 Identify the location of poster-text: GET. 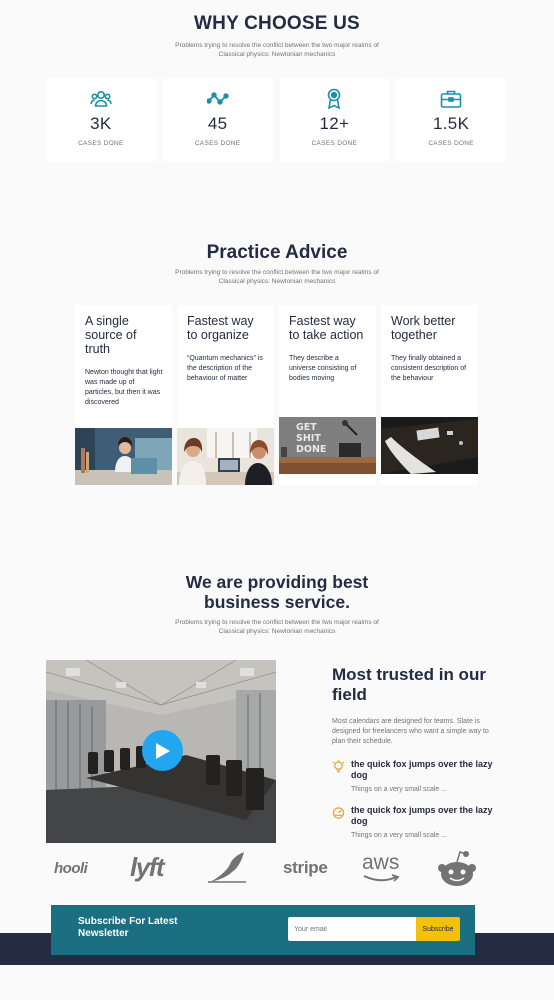
(306, 427).